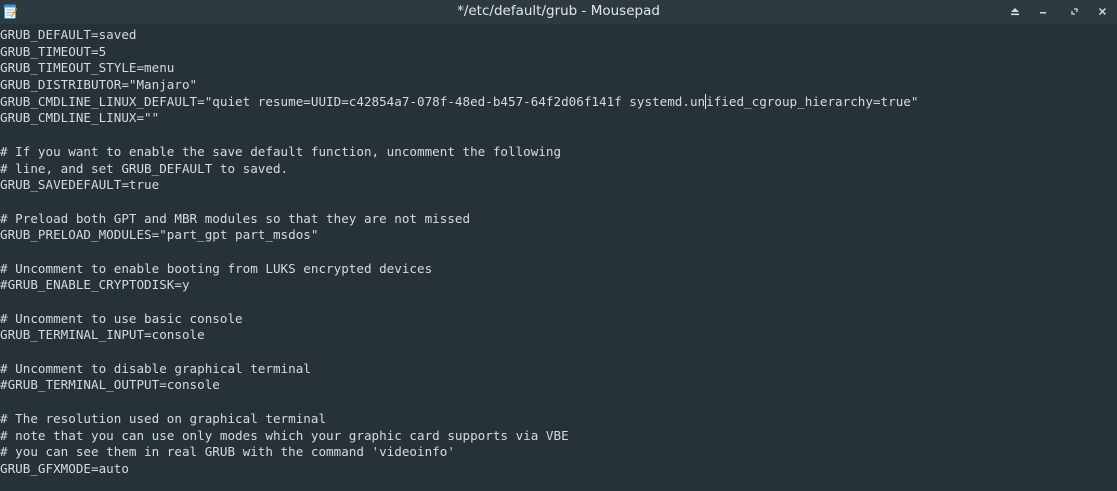  I want to click on minimize-button, so click(1043, 12).